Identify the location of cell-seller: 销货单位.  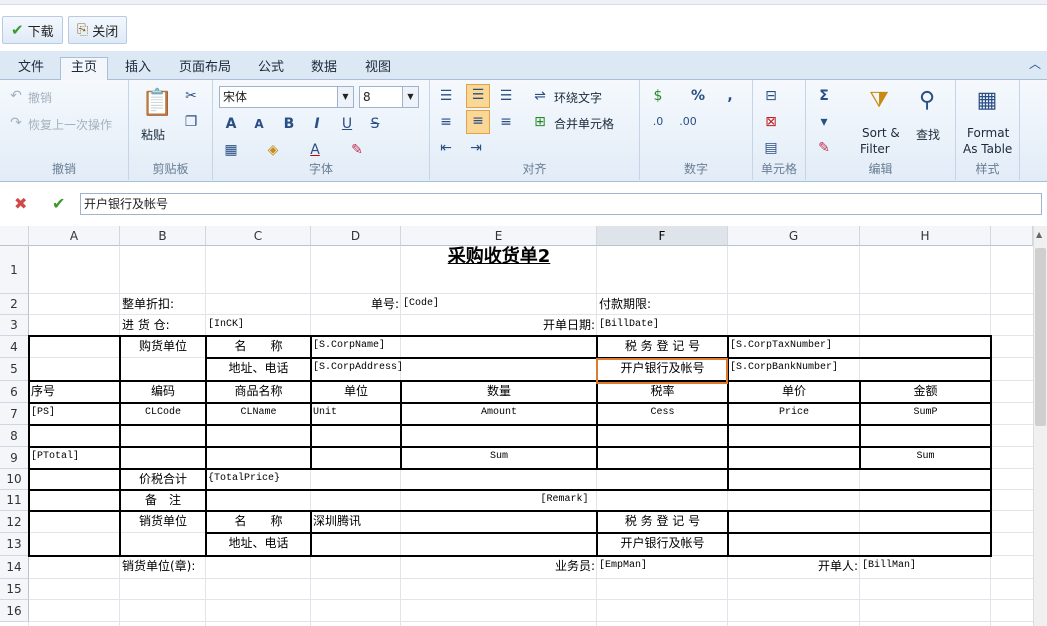
(163, 522).